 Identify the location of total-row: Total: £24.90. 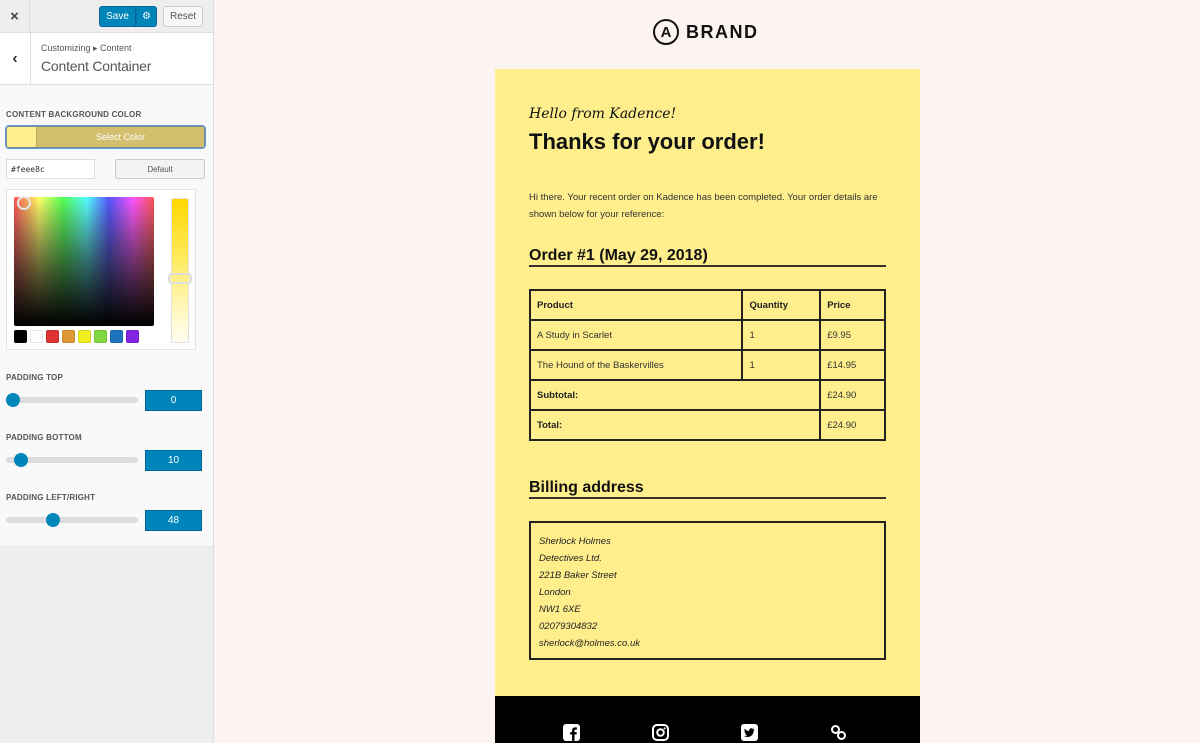
(707, 425).